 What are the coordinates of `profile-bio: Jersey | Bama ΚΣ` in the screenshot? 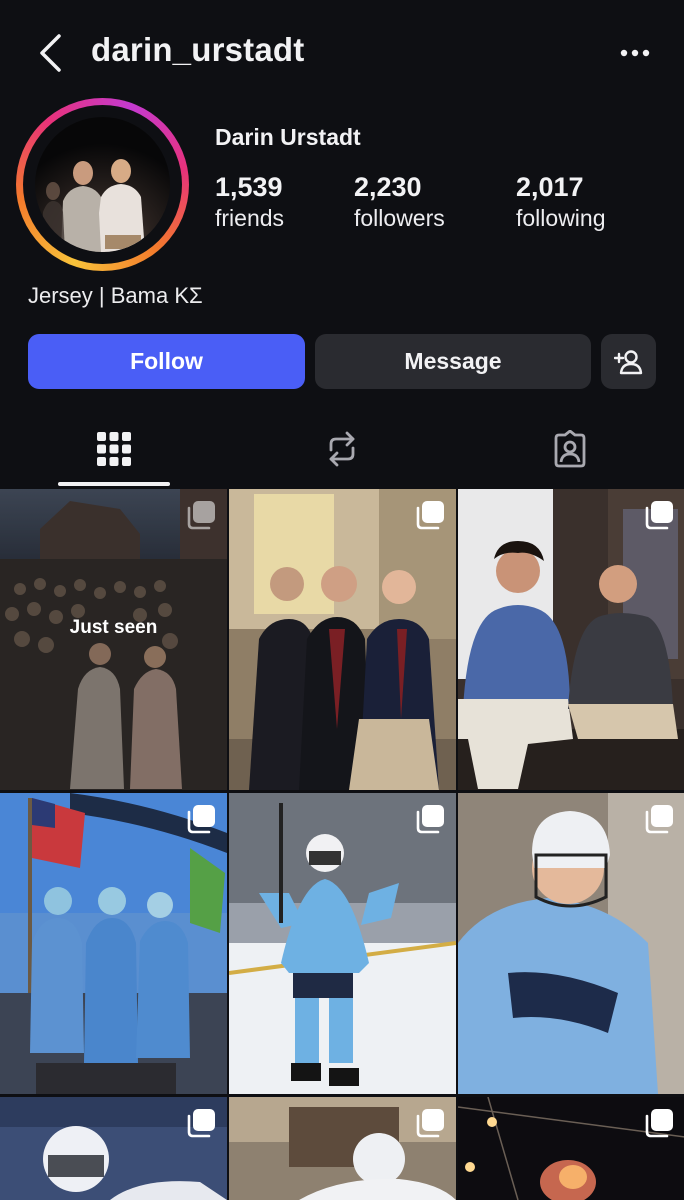 It's located at (115, 295).